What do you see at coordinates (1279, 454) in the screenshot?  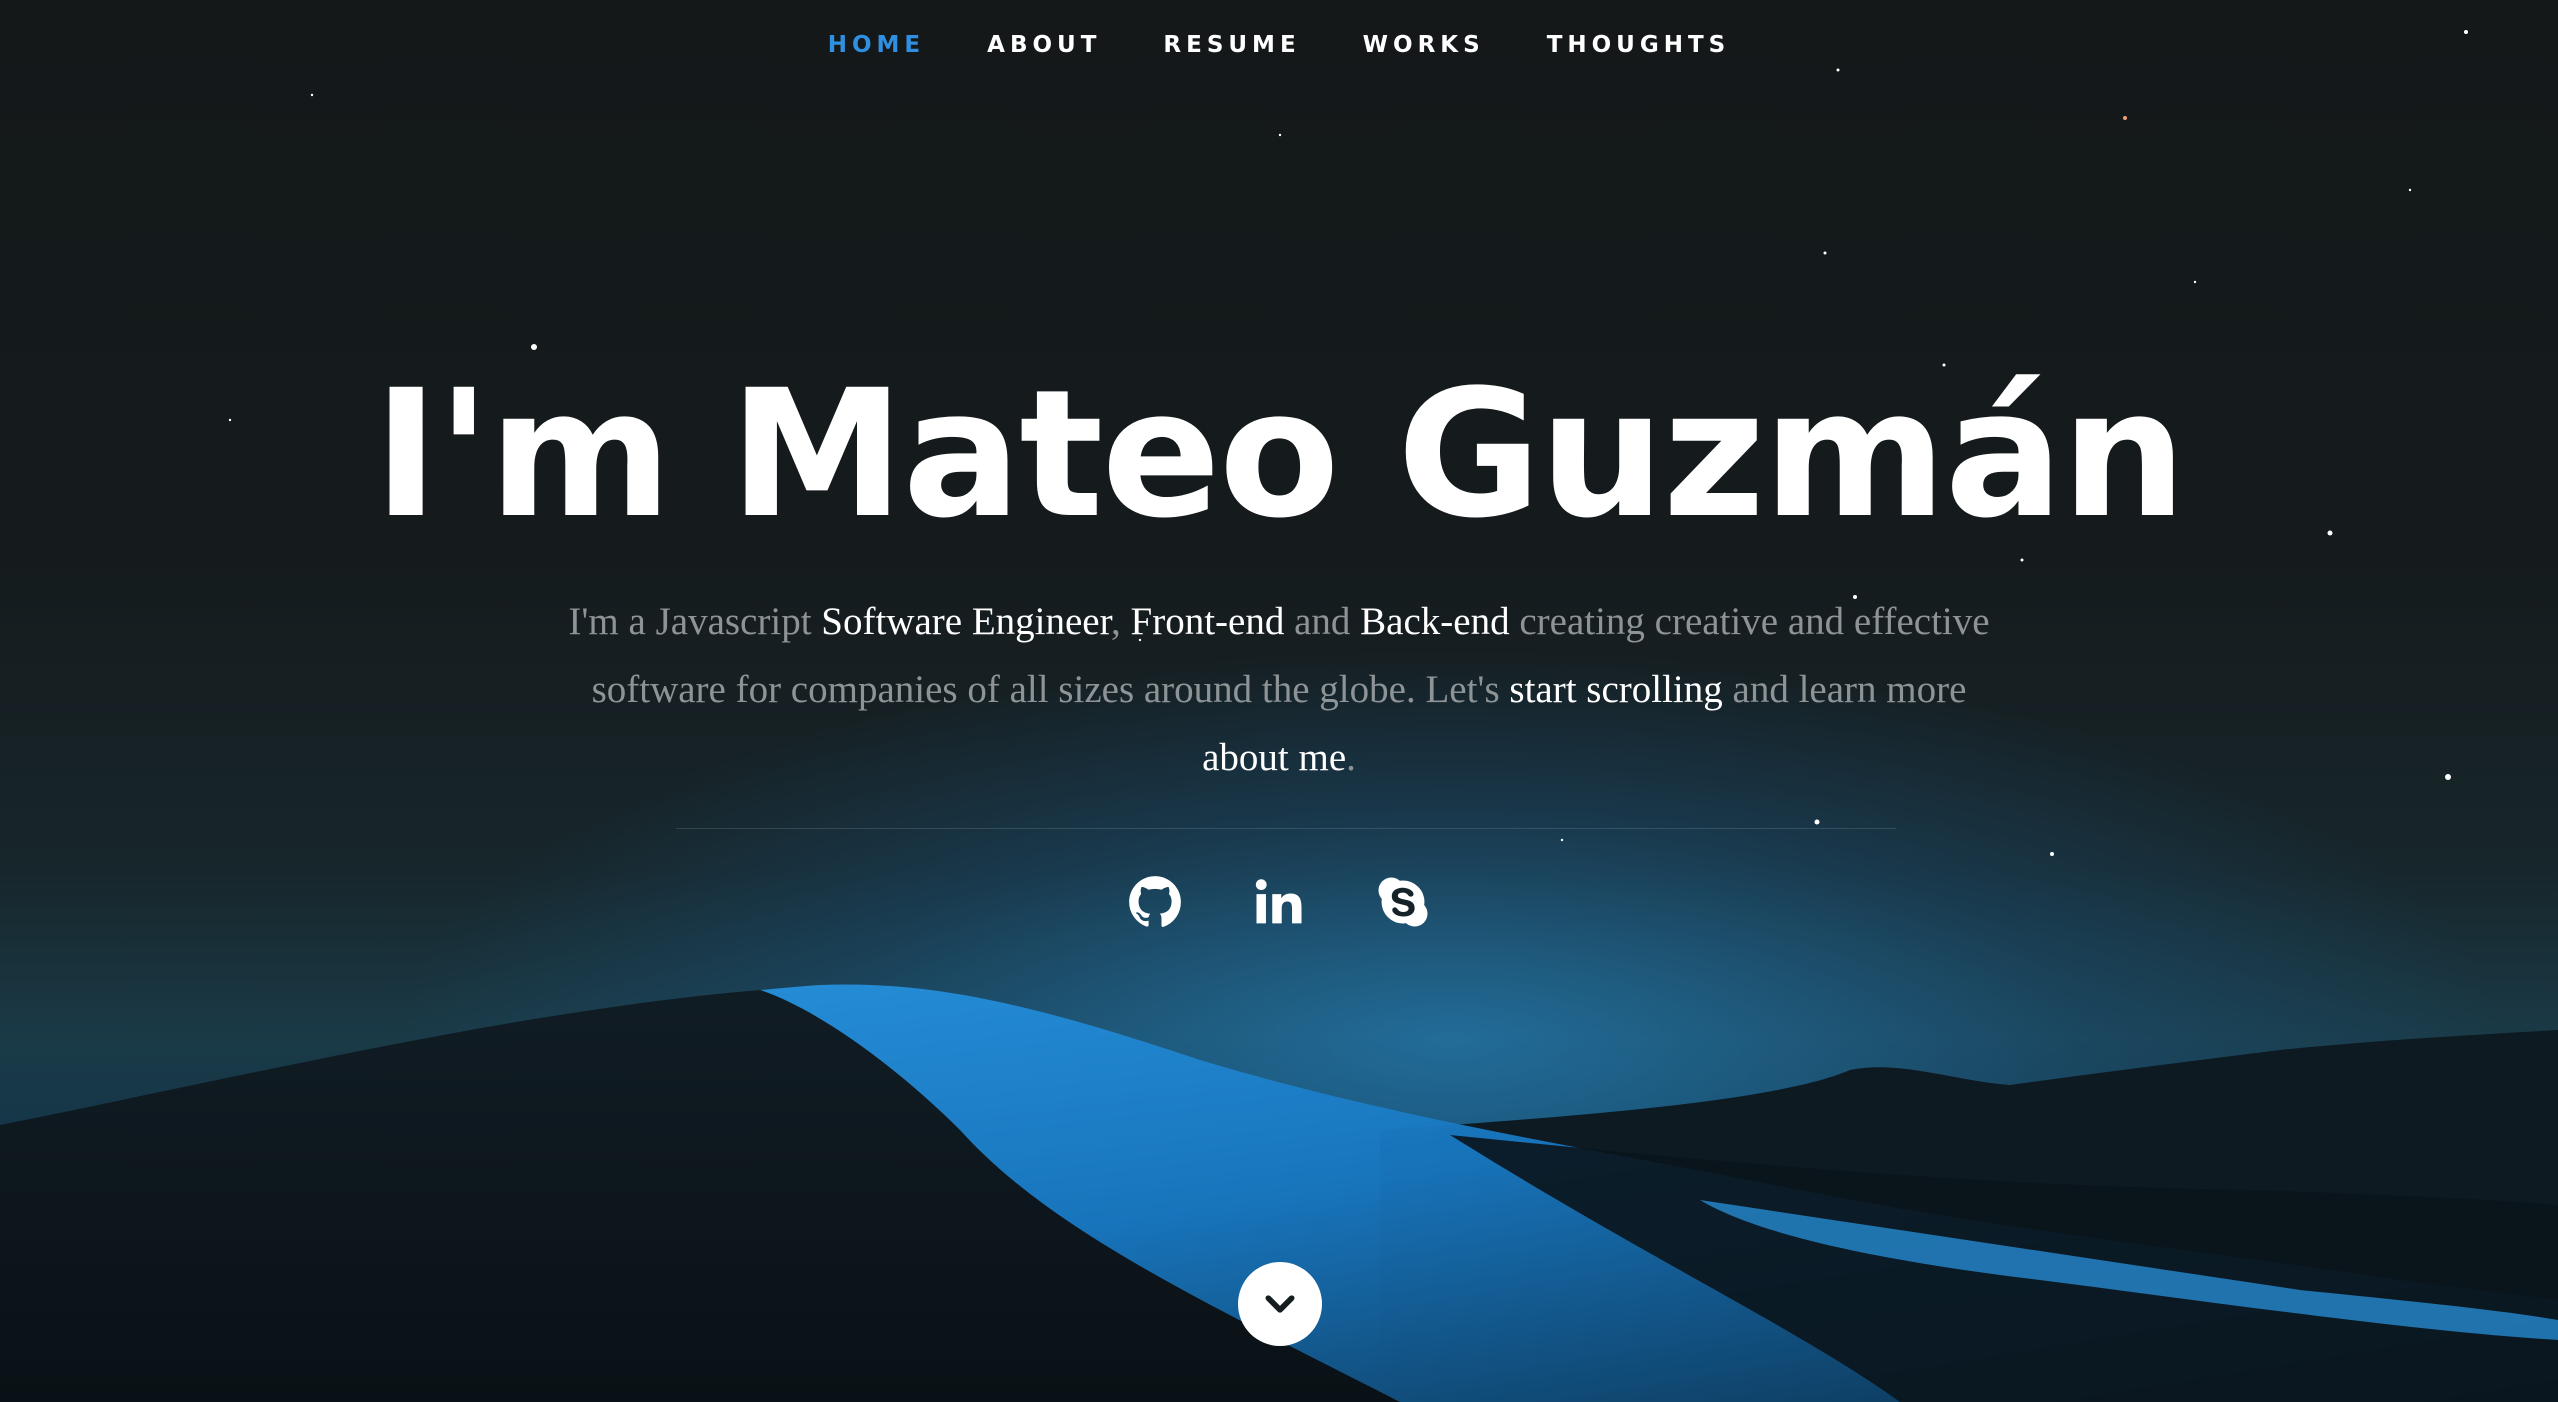 I see `page-title: I'm Mateo Guzmán` at bounding box center [1279, 454].